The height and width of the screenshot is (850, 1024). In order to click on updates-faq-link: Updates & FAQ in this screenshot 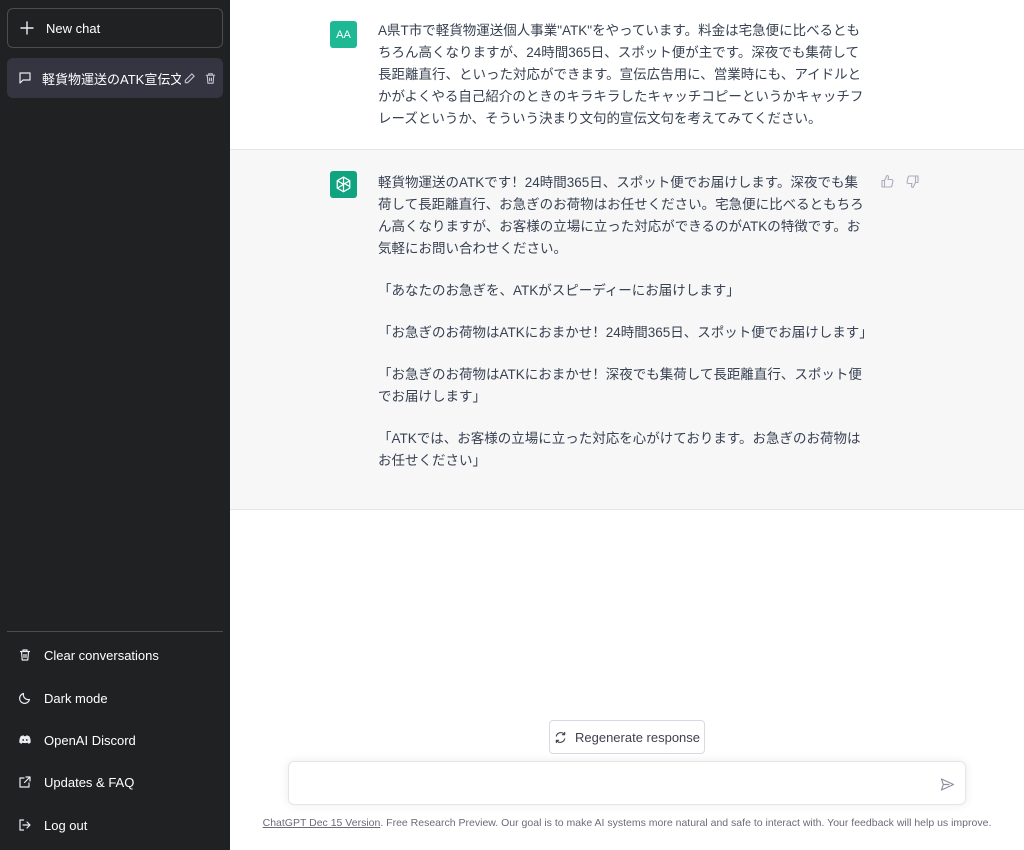, I will do `click(115, 782)`.